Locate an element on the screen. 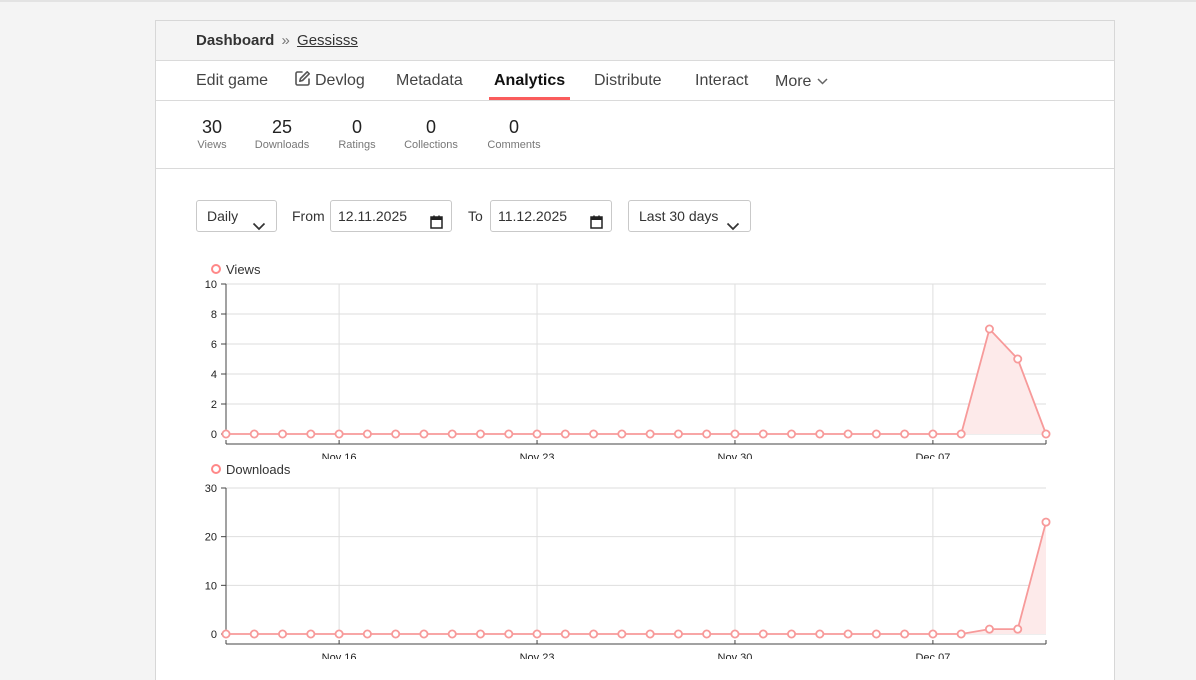 This screenshot has height=680, width=1196. tab-label: Edit game is located at coordinates (232, 80).